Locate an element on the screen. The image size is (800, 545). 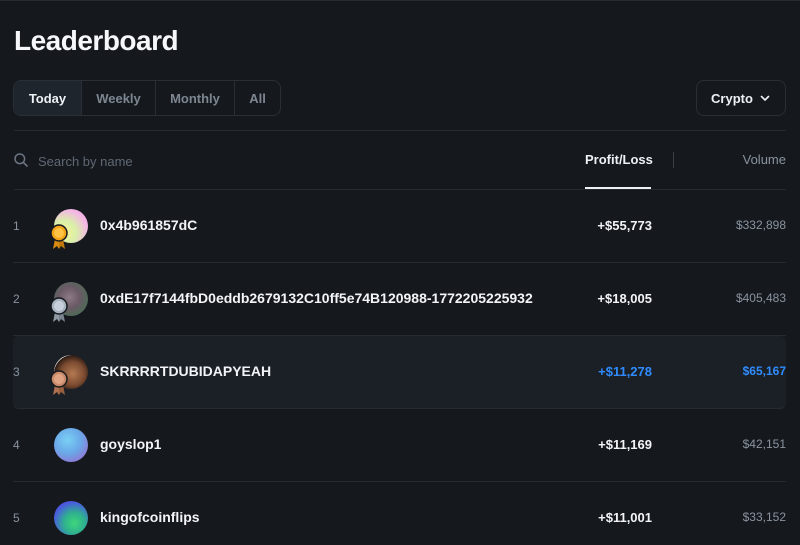
tab-monthly: Monthly is located at coordinates (195, 98).